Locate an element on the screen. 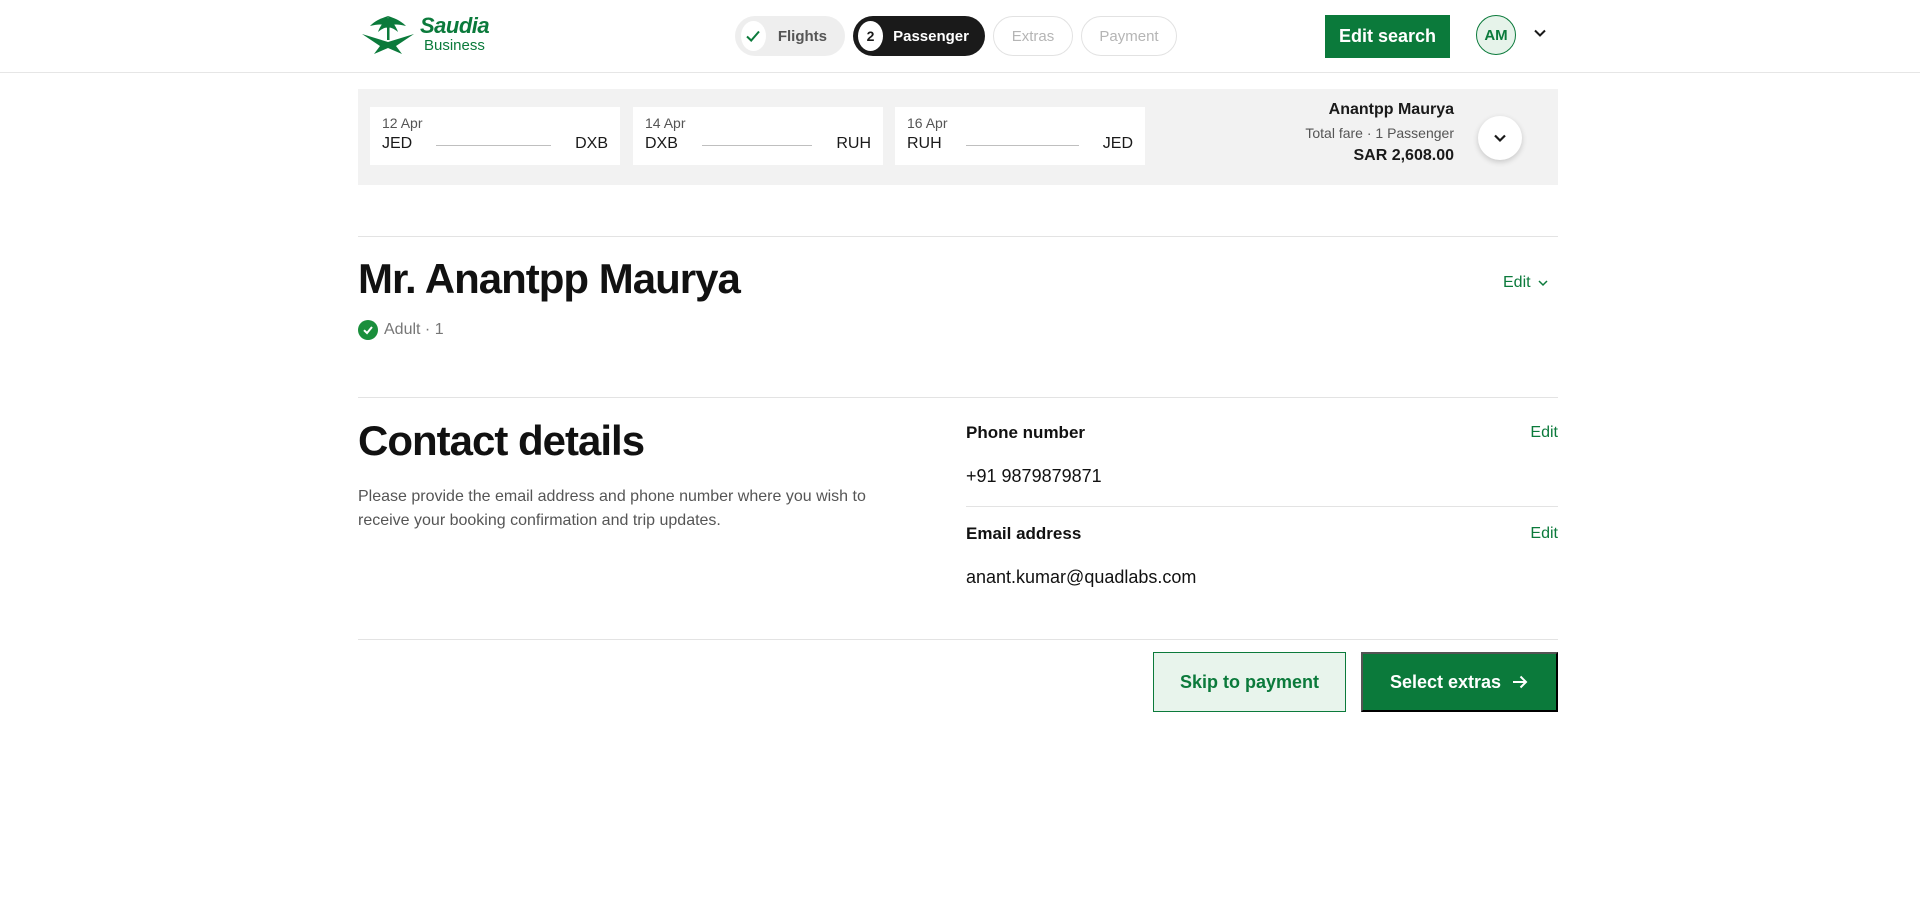  step-label: Extras is located at coordinates (1033, 36).